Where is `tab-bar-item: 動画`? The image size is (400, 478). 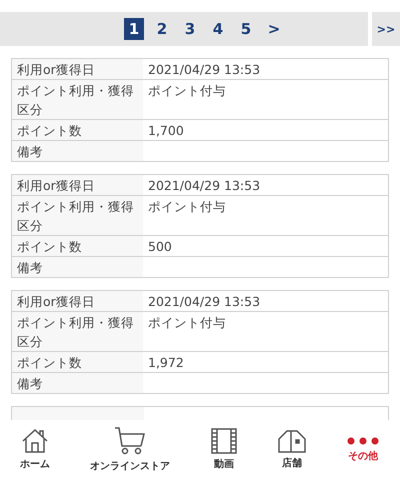 tab-bar-item: 動画 is located at coordinates (224, 449).